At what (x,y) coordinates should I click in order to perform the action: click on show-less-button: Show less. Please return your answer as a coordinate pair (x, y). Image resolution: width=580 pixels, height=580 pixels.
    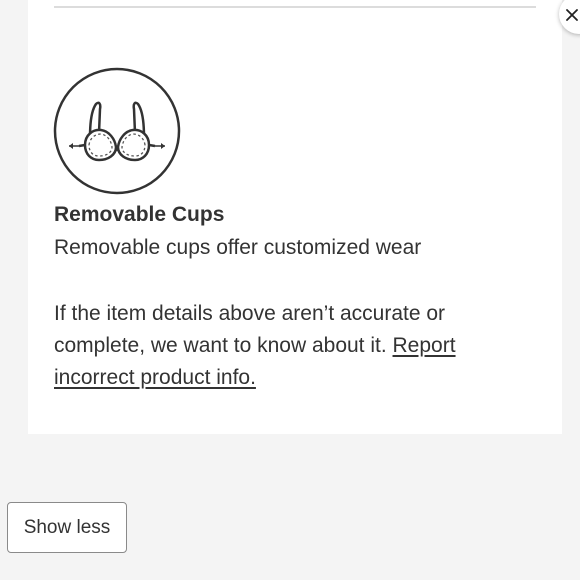
    Looking at the image, I should click on (67, 527).